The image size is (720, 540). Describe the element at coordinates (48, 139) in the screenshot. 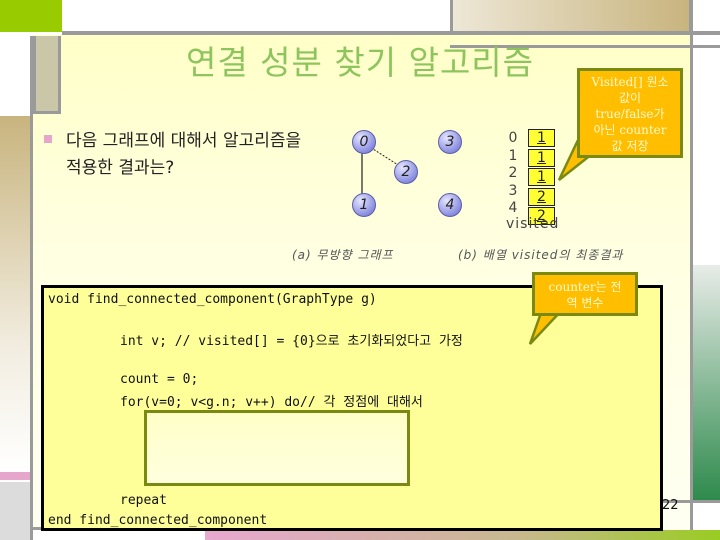

I see `bullet-marker-icon` at that location.